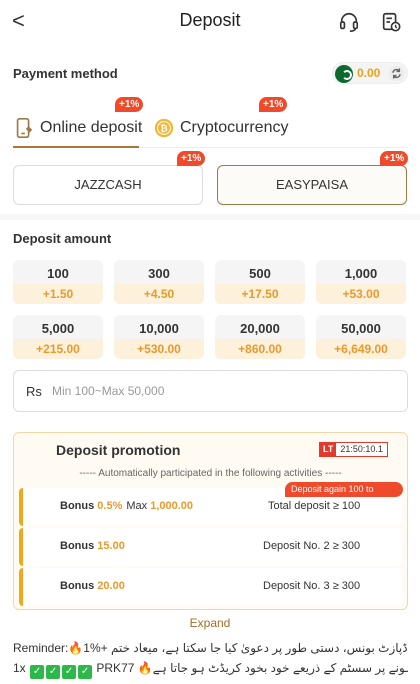 This screenshot has width=420, height=684. What do you see at coordinates (273, 104) in the screenshot?
I see `tab-crypto-bonus-badge: +1%` at bounding box center [273, 104].